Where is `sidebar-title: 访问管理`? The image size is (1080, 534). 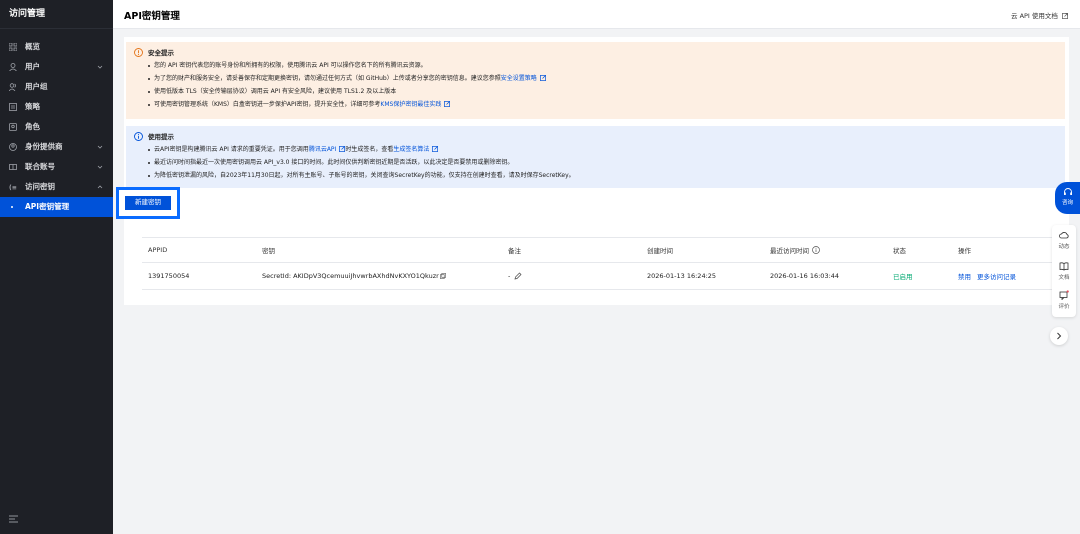 sidebar-title: 访问管理 is located at coordinates (56, 14).